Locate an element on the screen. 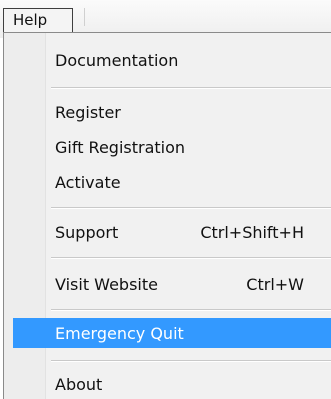 This screenshot has width=331, height=399. menu-item-gift-registration: Gift Registration is located at coordinates (167, 147).